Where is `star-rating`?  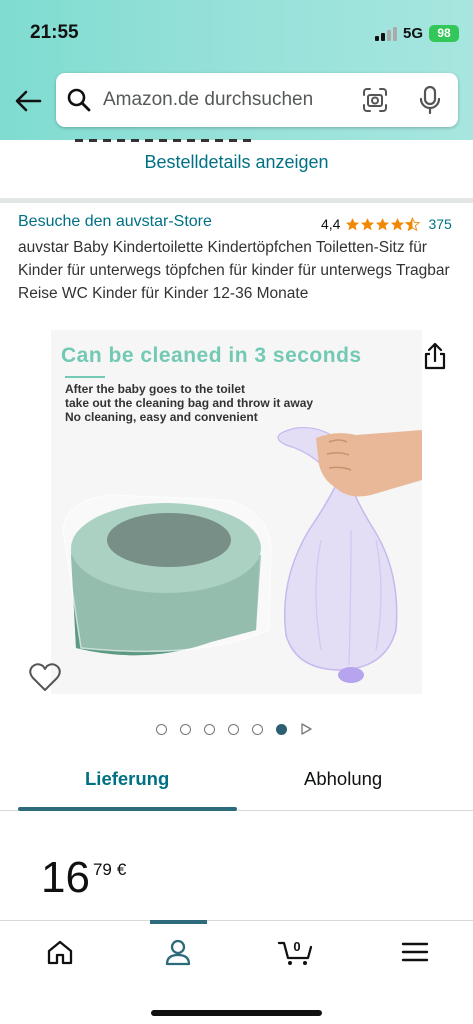 star-rating is located at coordinates (383, 224).